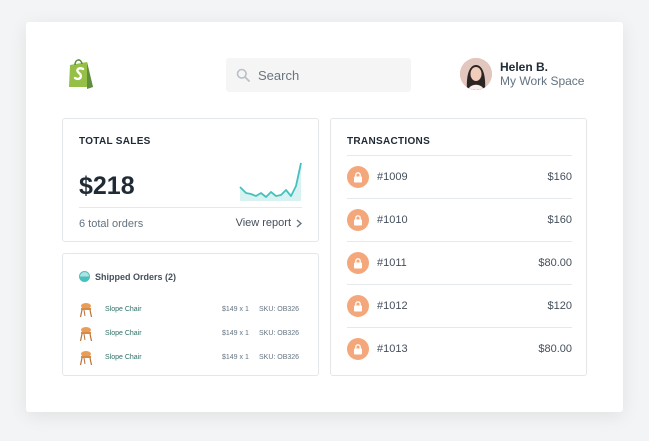 The height and width of the screenshot is (441, 649). I want to click on transaction-row: #1009 $160, so click(459, 176).